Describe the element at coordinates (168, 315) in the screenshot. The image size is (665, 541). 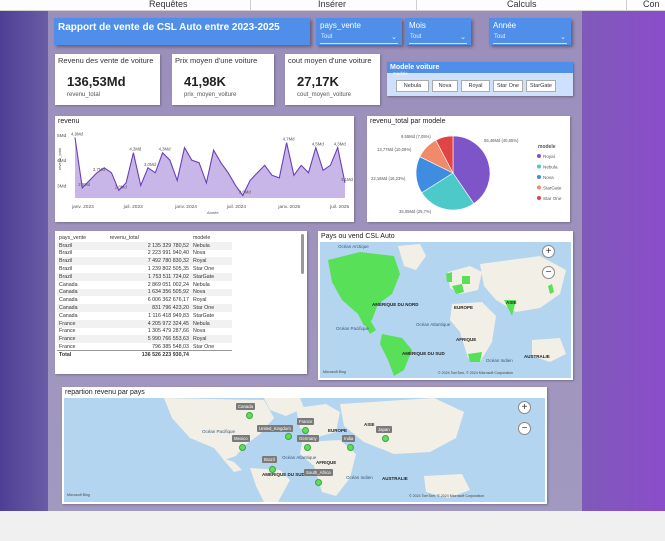
I see `table-cell: 1 116 418 949,83` at that location.